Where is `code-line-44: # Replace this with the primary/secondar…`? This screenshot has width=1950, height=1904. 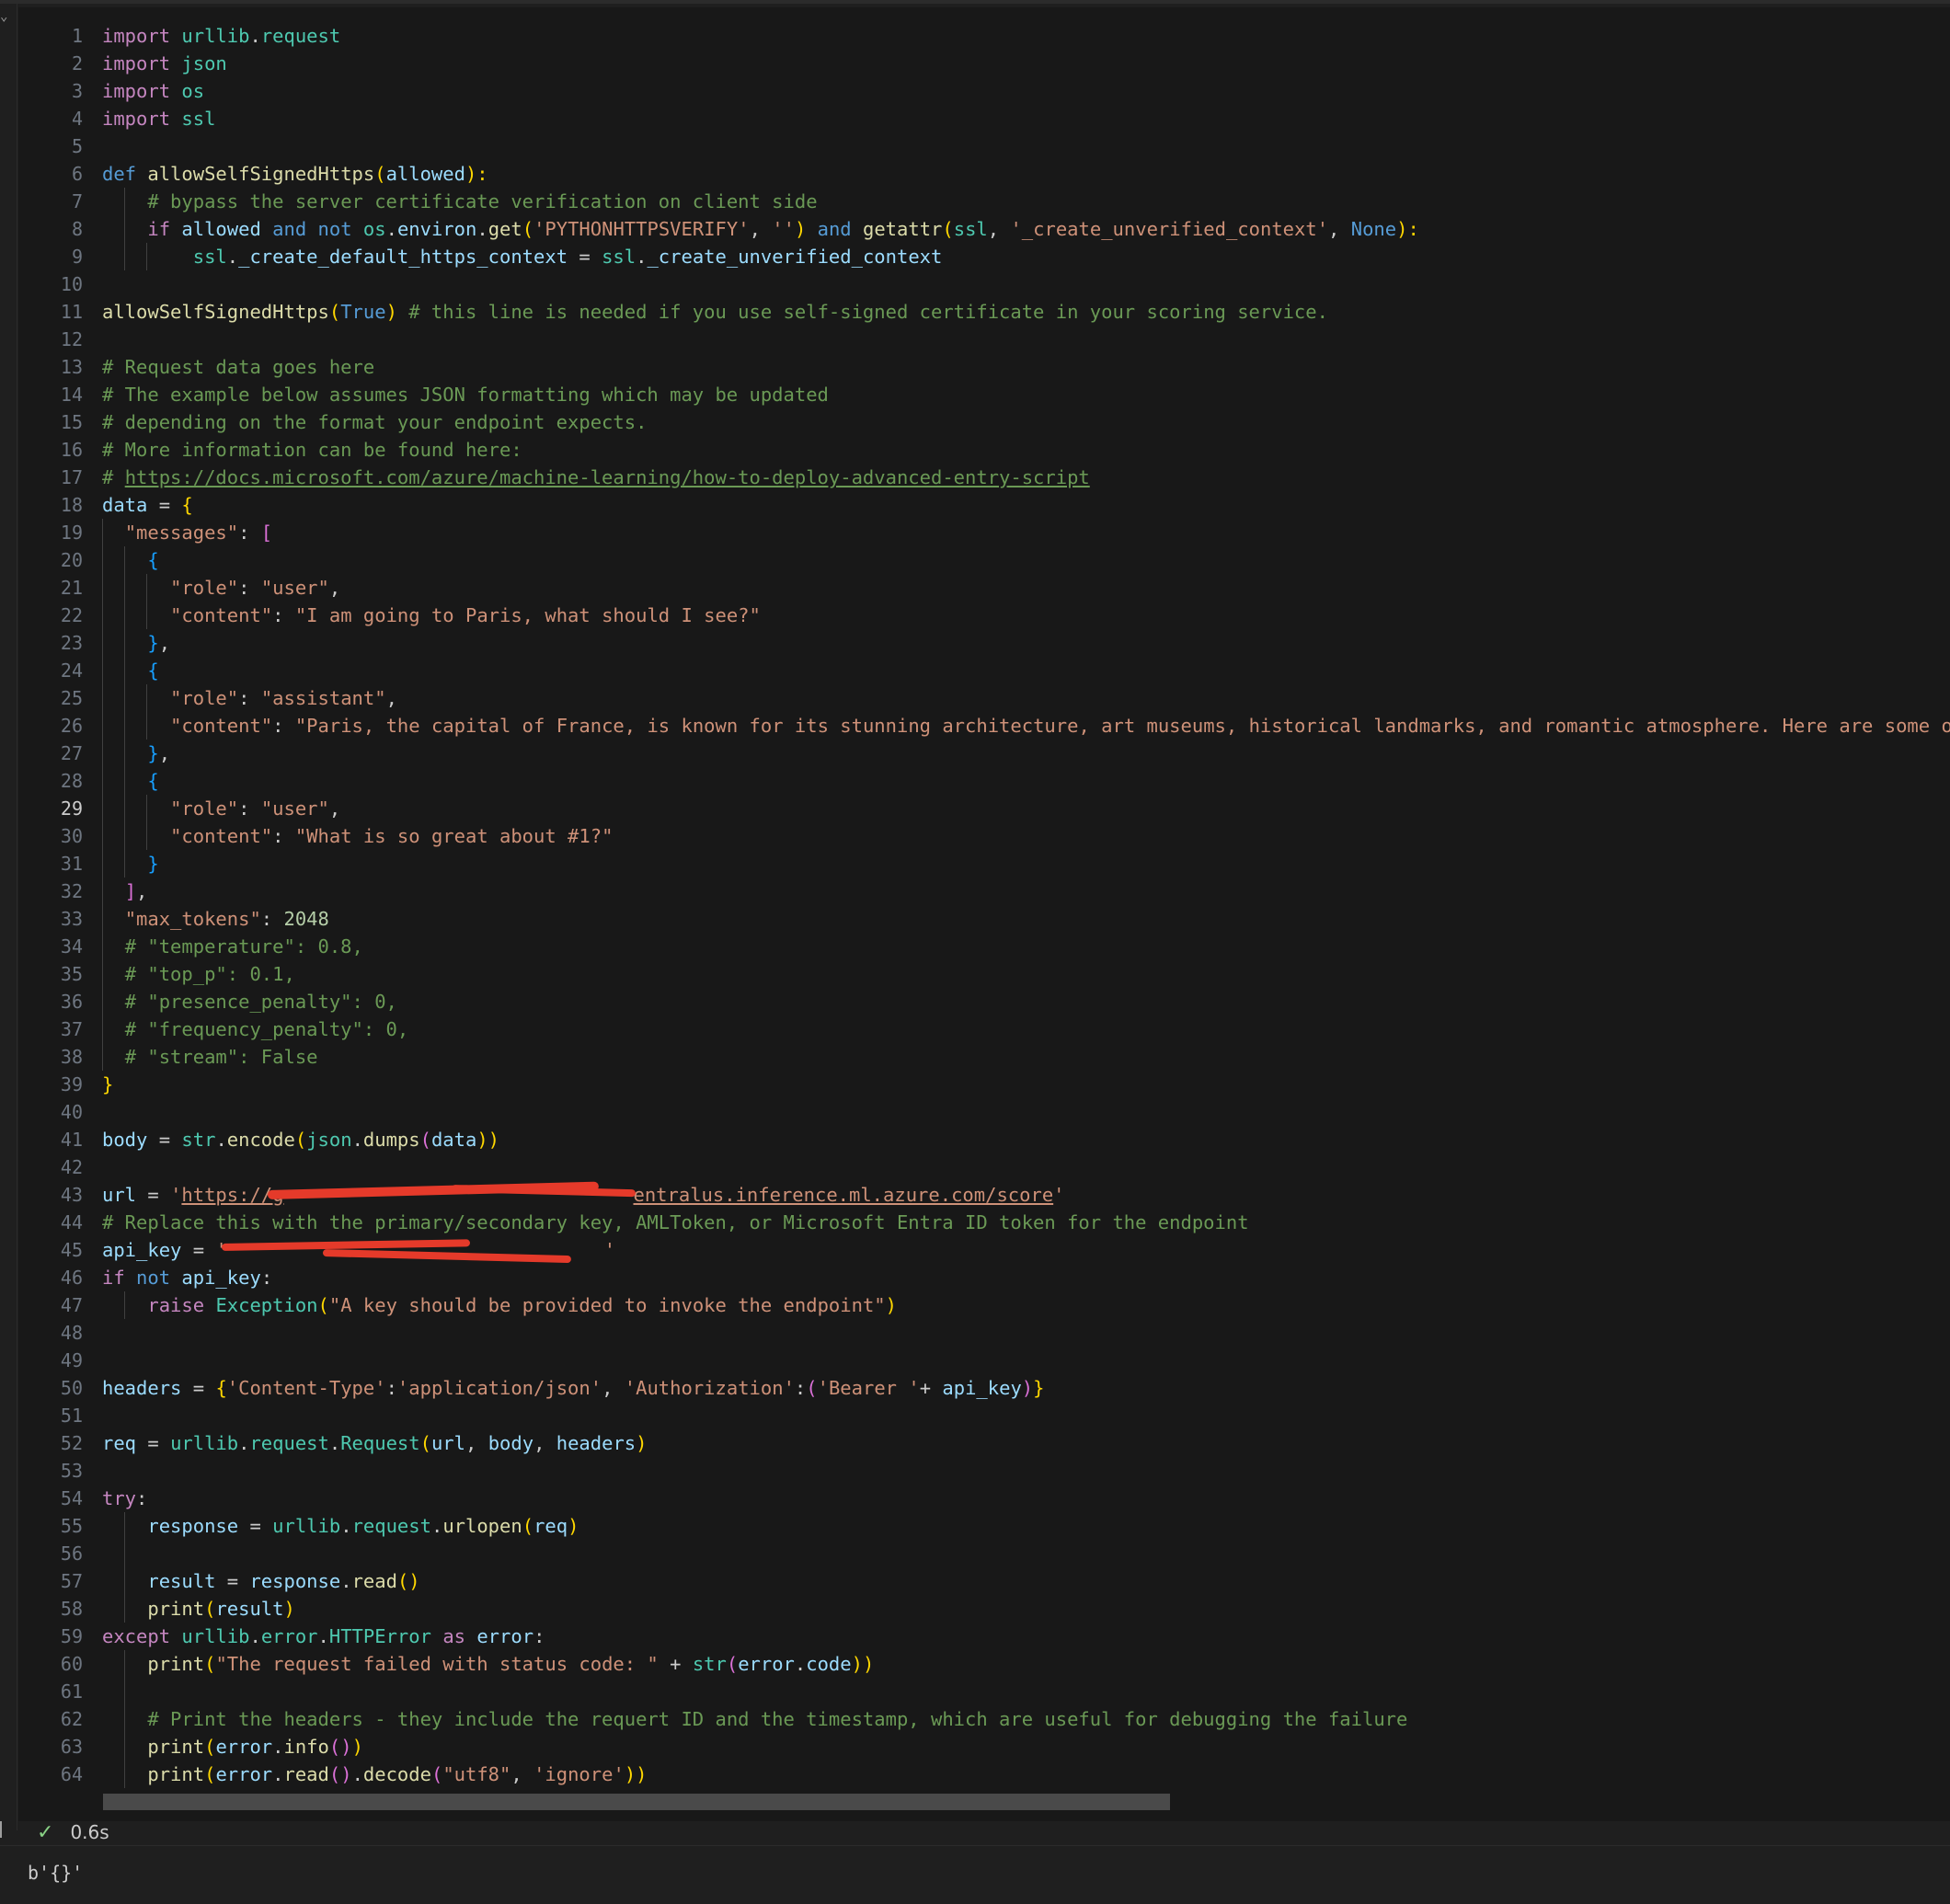 code-line-44: # Replace this with the primary/secondar… is located at coordinates (675, 1222).